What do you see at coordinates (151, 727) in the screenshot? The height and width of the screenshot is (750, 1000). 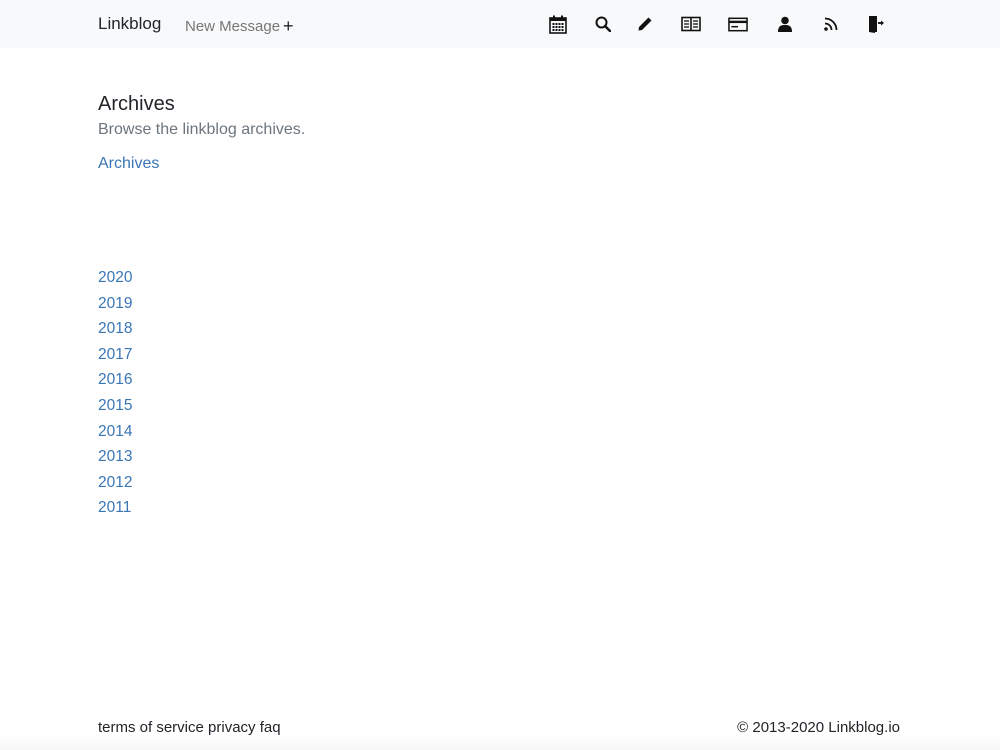 I see `terms-link: terms of service` at bounding box center [151, 727].